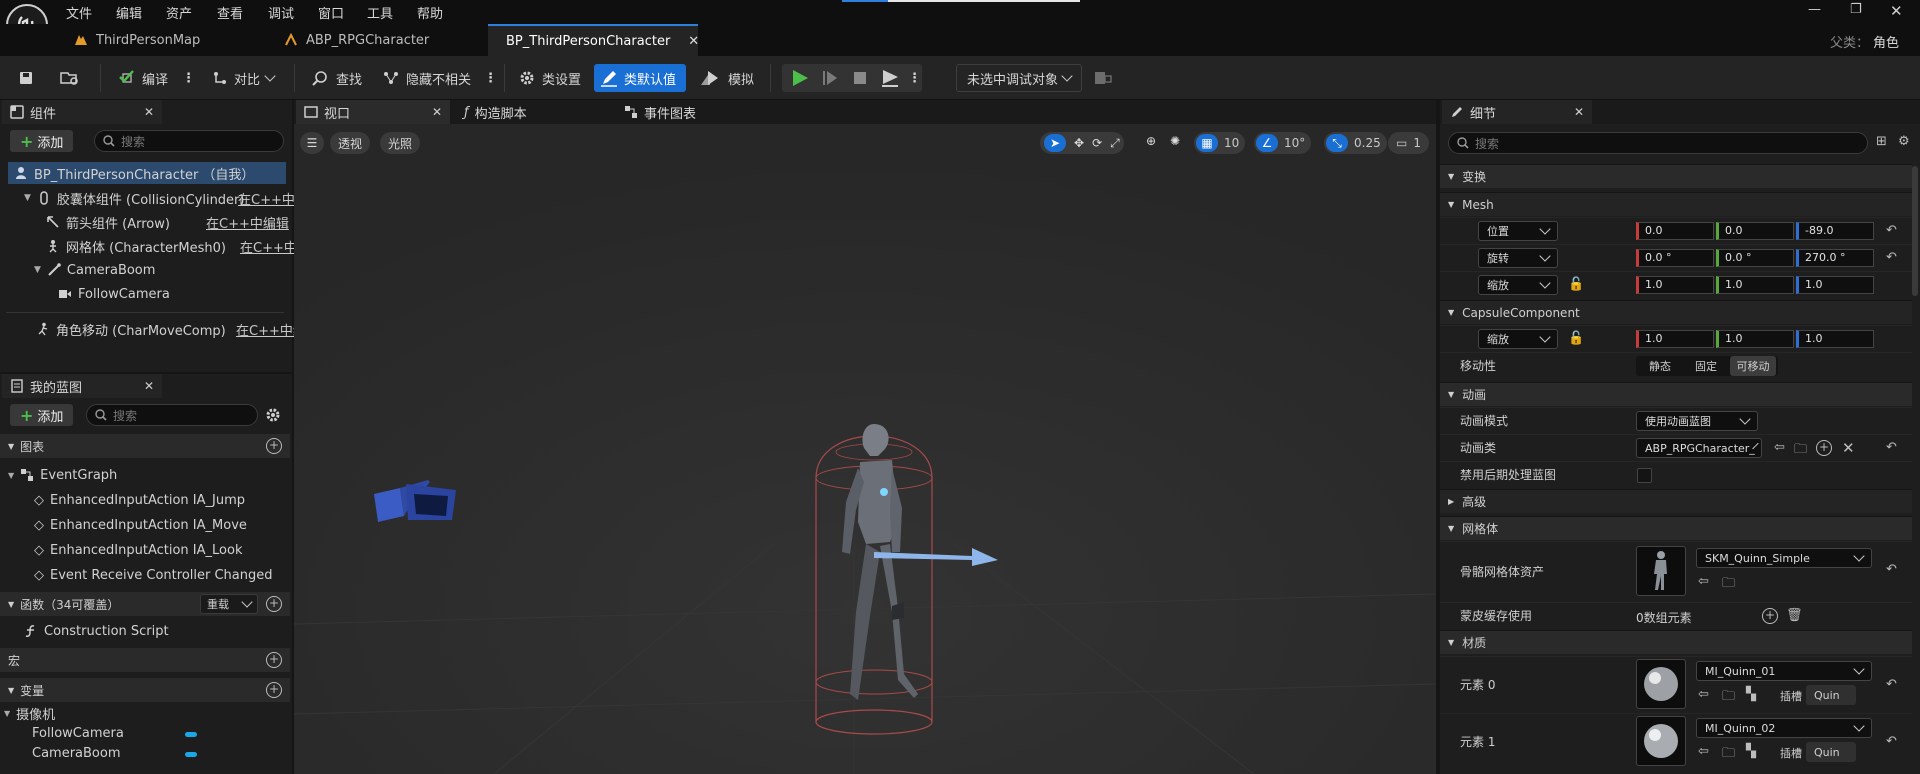 The image size is (1920, 774). What do you see at coordinates (1151, 141) in the screenshot?
I see `coordinate-space-icon: ⊕` at bounding box center [1151, 141].